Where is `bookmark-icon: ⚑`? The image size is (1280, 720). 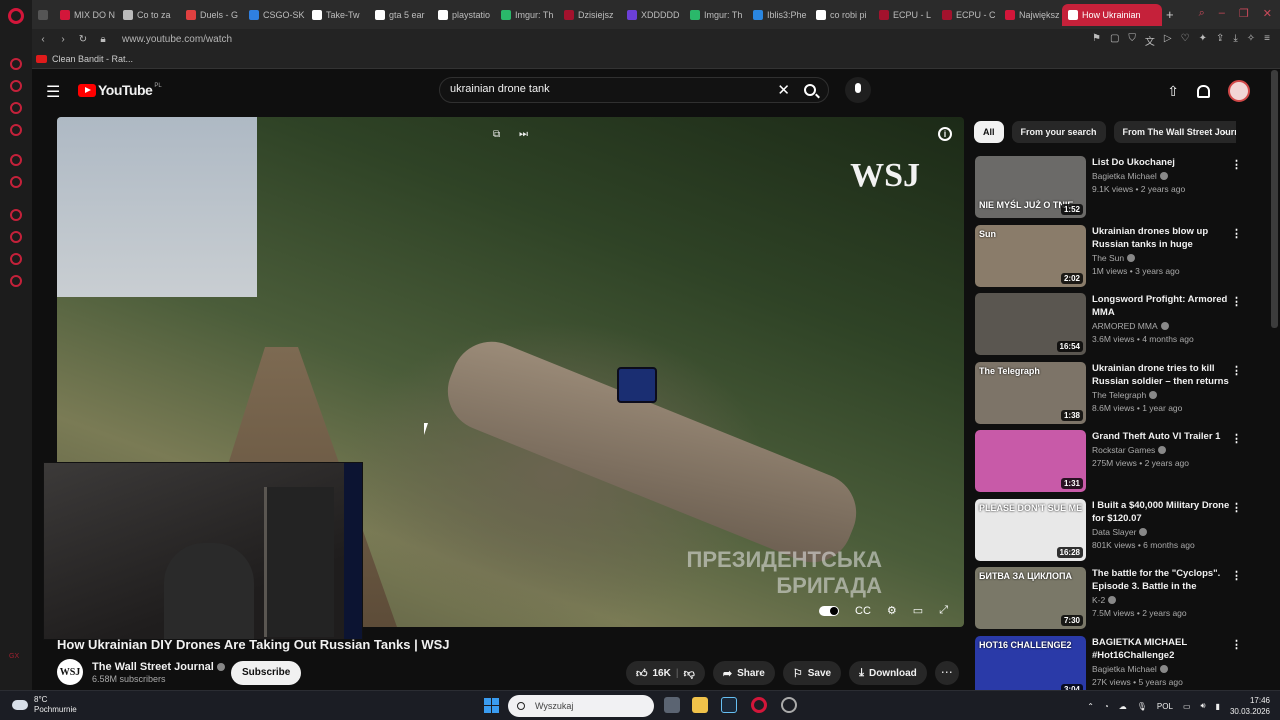
bookmark-icon: ⚑ is located at coordinates (1096, 40).